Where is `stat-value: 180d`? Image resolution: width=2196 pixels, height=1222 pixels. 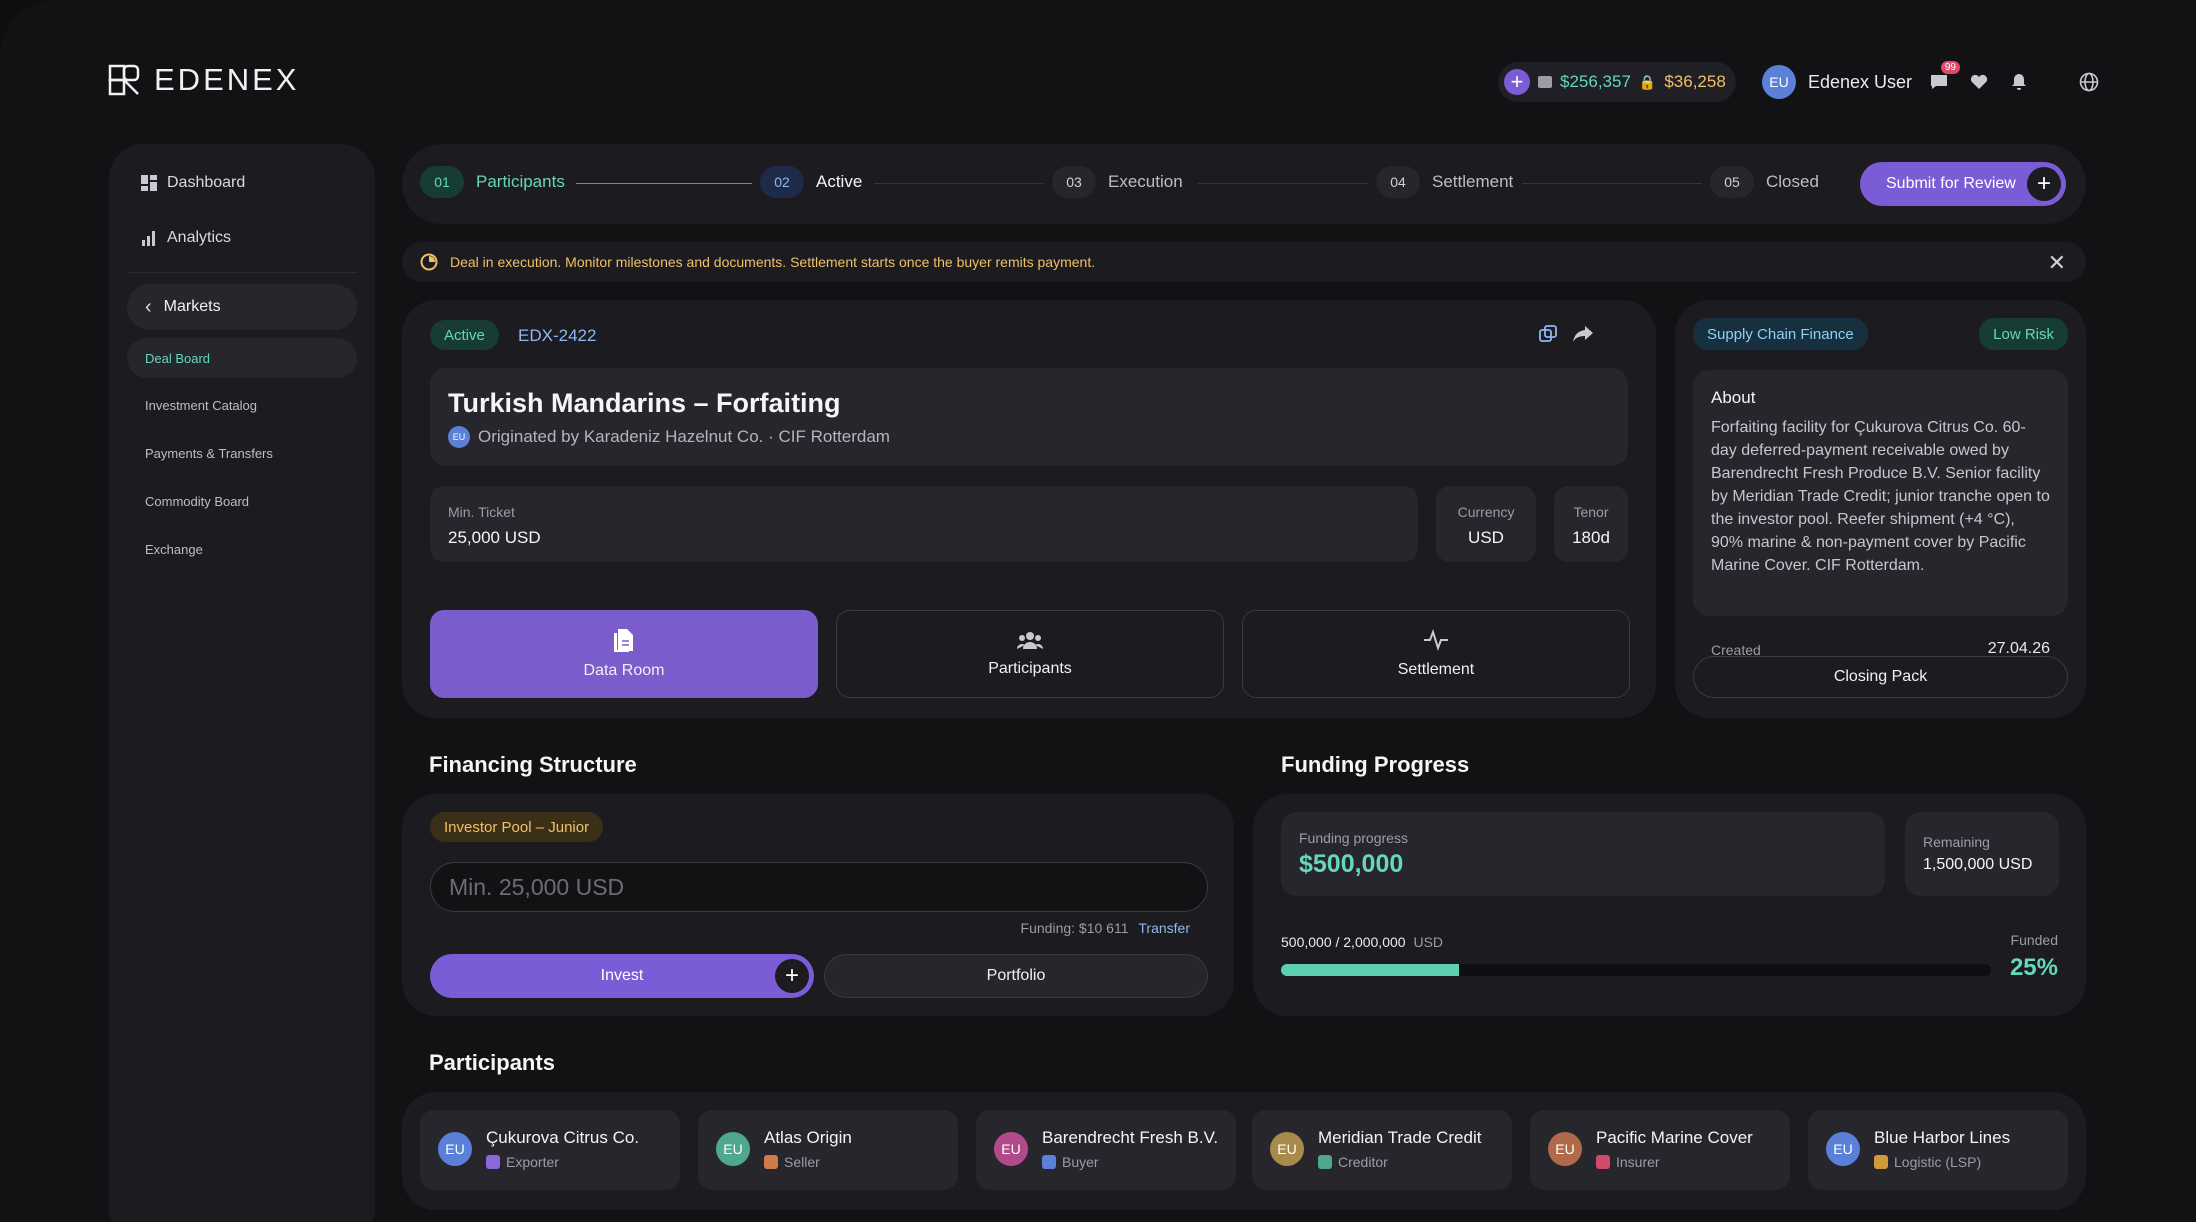 stat-value: 180d is located at coordinates (1591, 537).